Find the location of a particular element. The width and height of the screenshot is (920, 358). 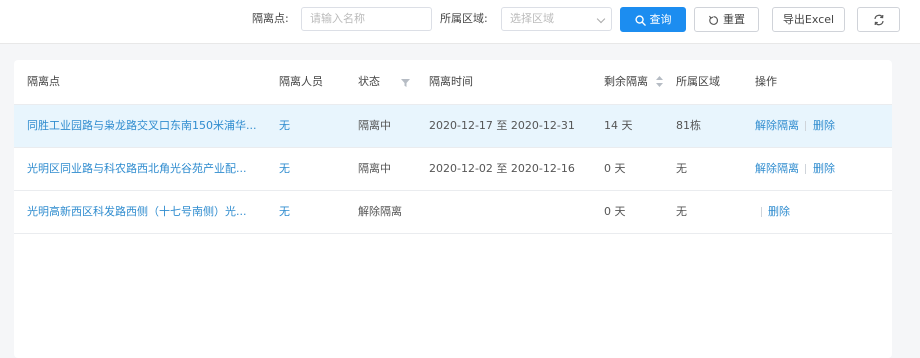

column-header-site: 隔离点 is located at coordinates (43, 82).